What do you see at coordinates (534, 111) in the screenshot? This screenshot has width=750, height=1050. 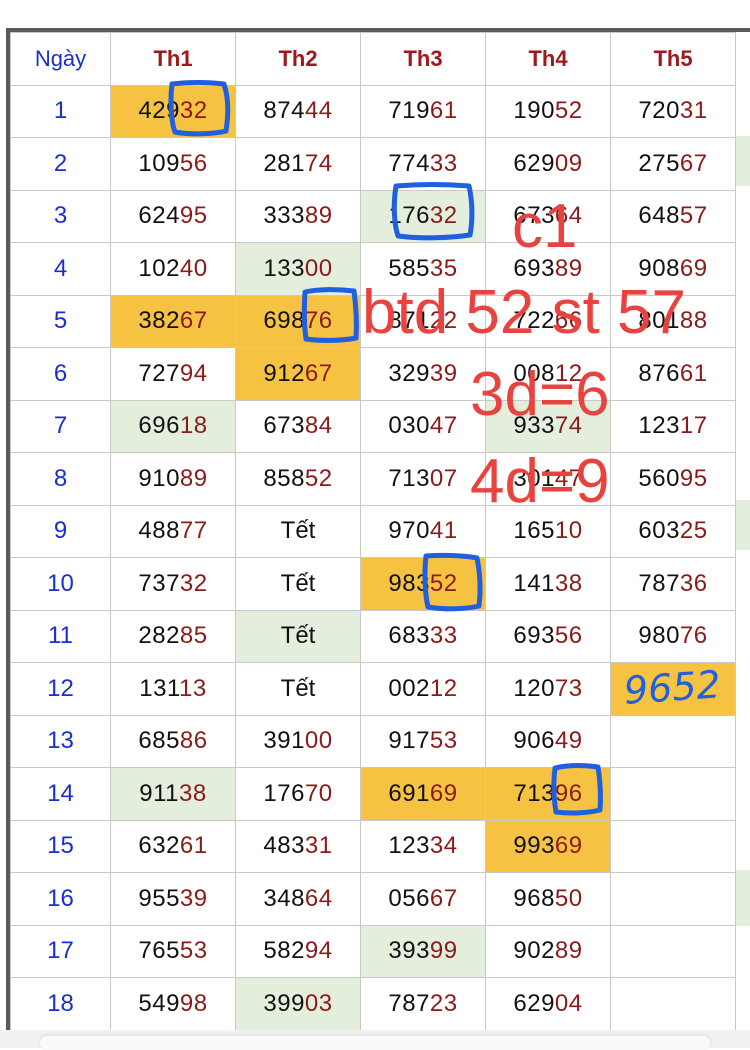 I see `number-prefix: 190` at bounding box center [534, 111].